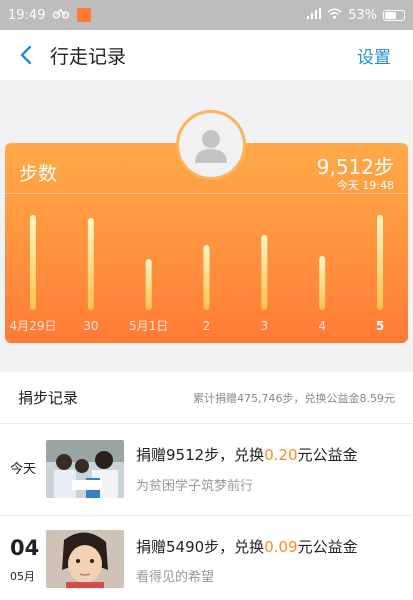 Image resolution: width=413 pixels, height=600 pixels. Describe the element at coordinates (61, 15) in the screenshot. I see `bike-icon` at that location.